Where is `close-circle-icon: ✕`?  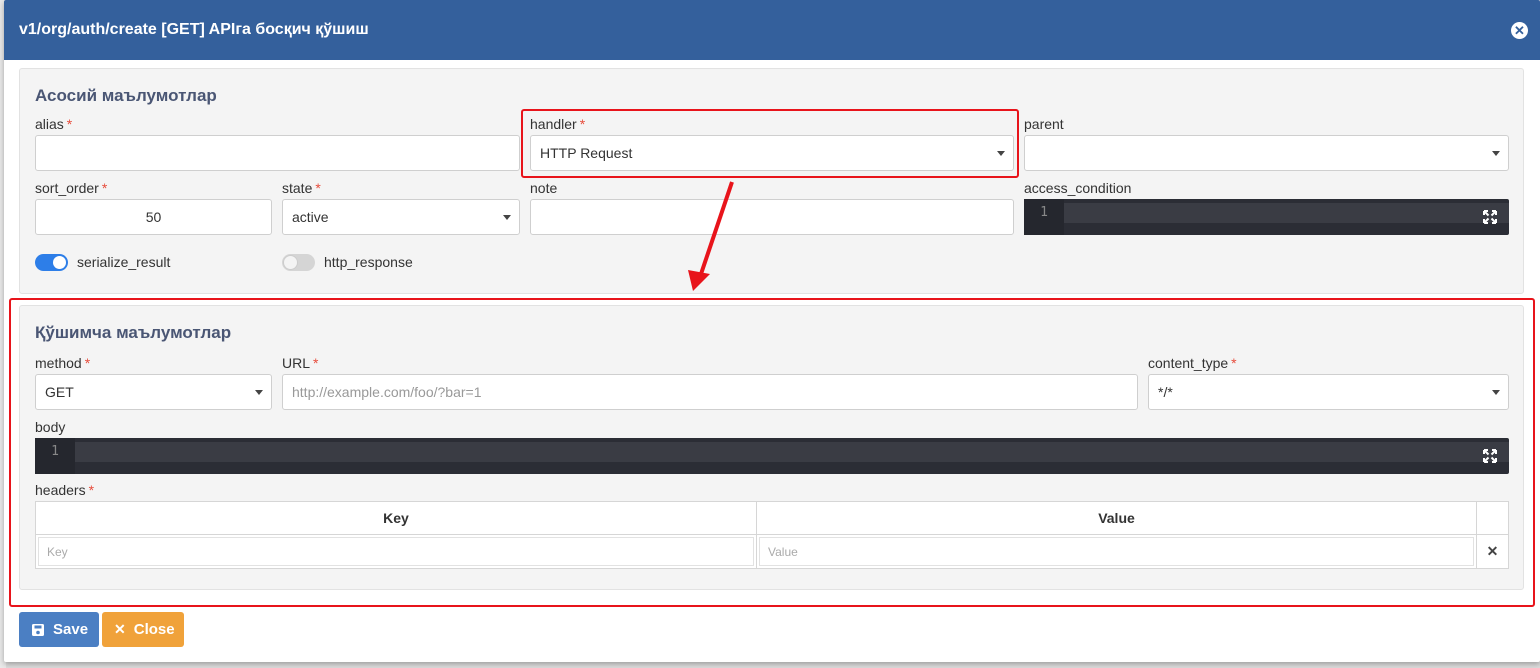
close-circle-icon: ✕ is located at coordinates (1519, 30).